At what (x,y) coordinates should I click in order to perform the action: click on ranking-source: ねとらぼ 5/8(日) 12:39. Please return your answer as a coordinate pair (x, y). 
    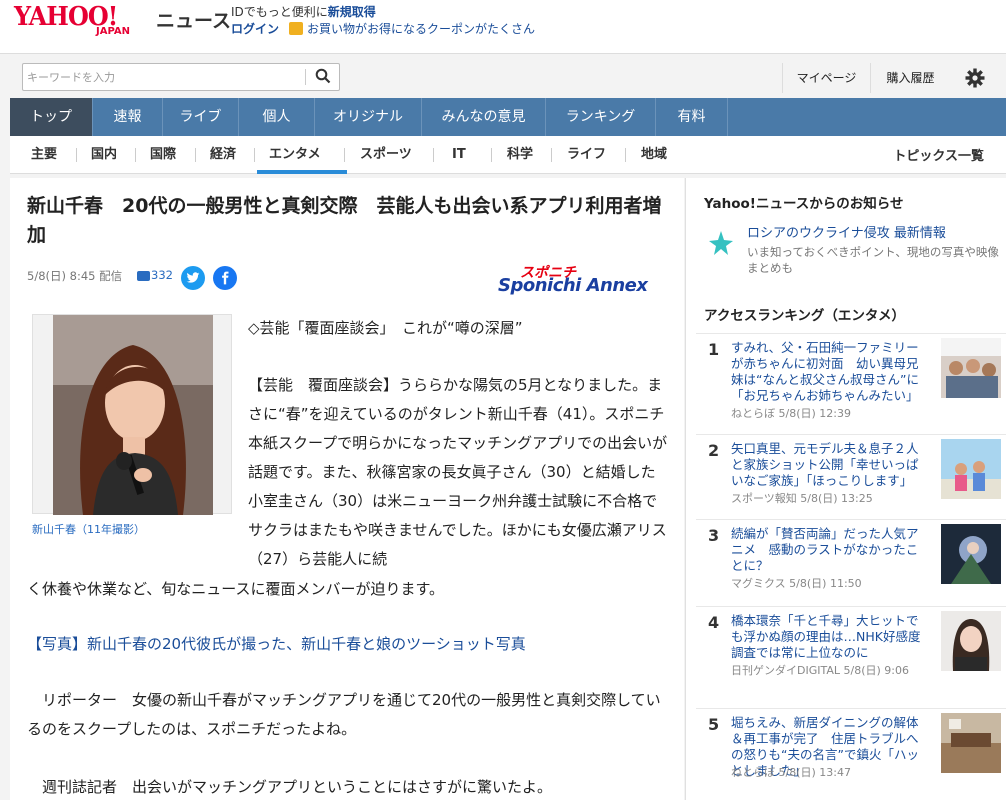
    Looking at the image, I should click on (791, 413).